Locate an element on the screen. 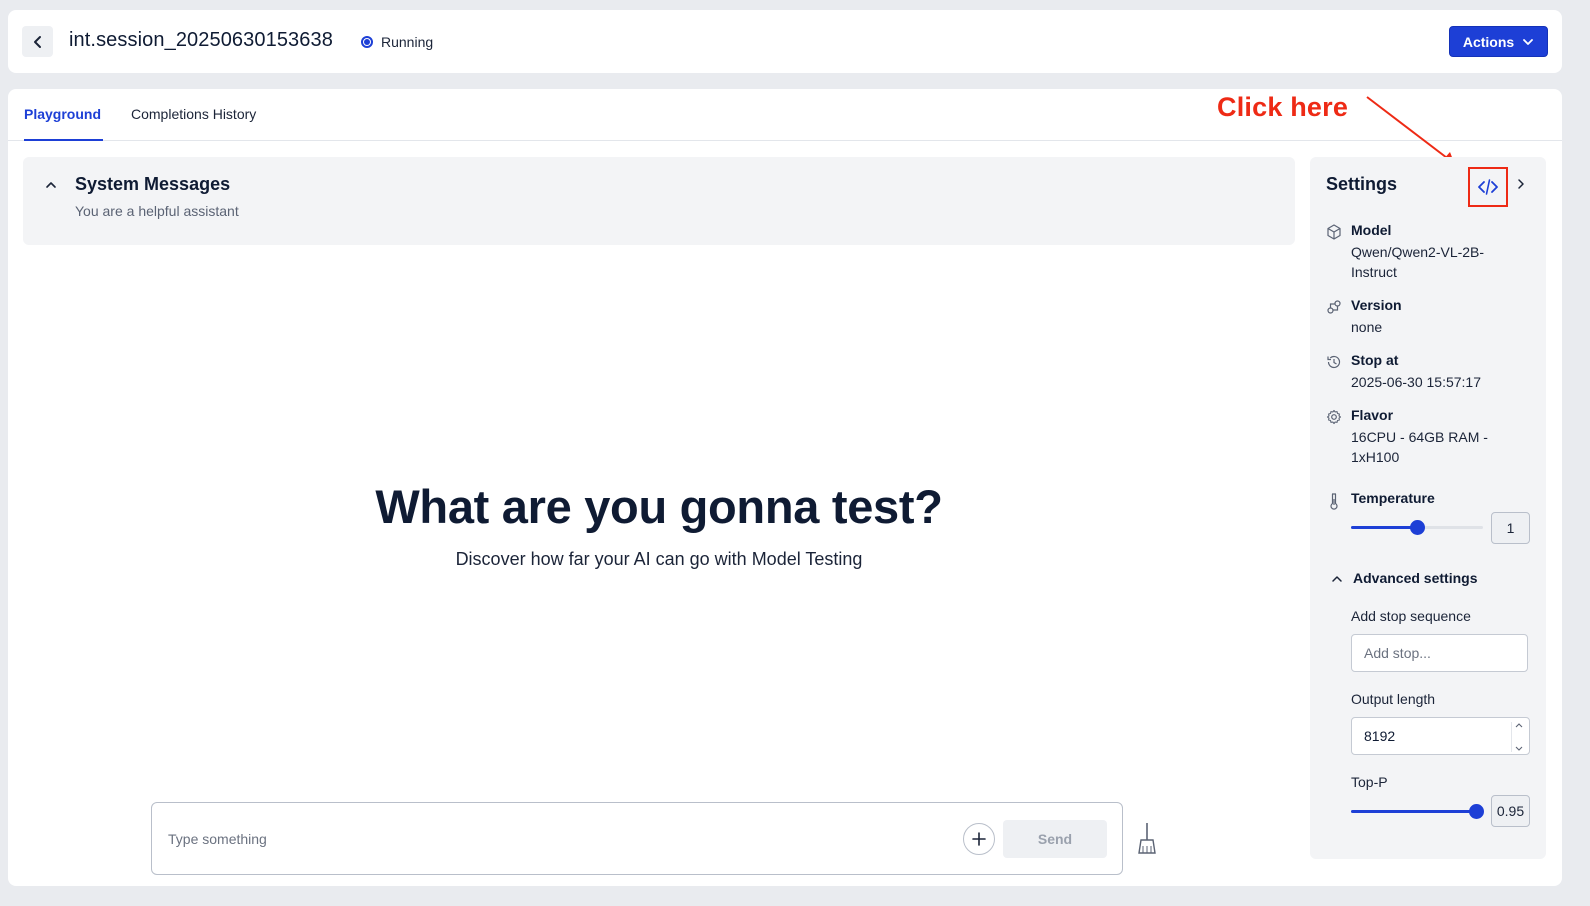  flavor-value: 16CPU - 64GB RAM - 1xH100 is located at coordinates (1419, 447).